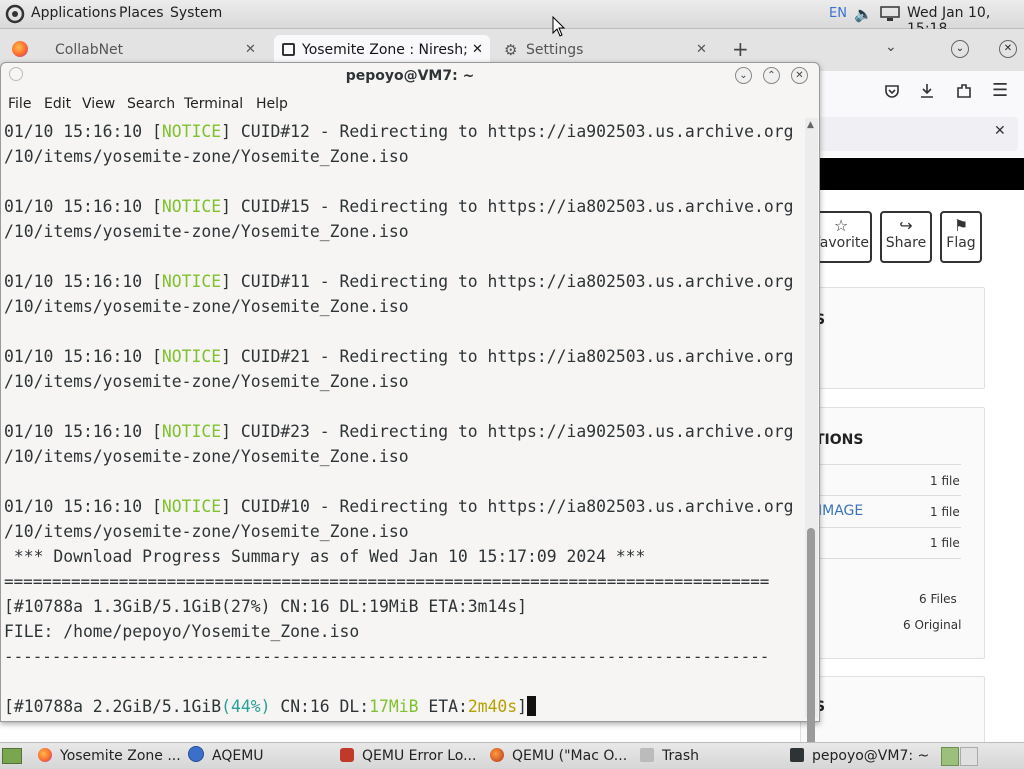 This screenshot has height=769, width=1024. What do you see at coordinates (57, 104) in the screenshot?
I see `menu-edit: Edit` at bounding box center [57, 104].